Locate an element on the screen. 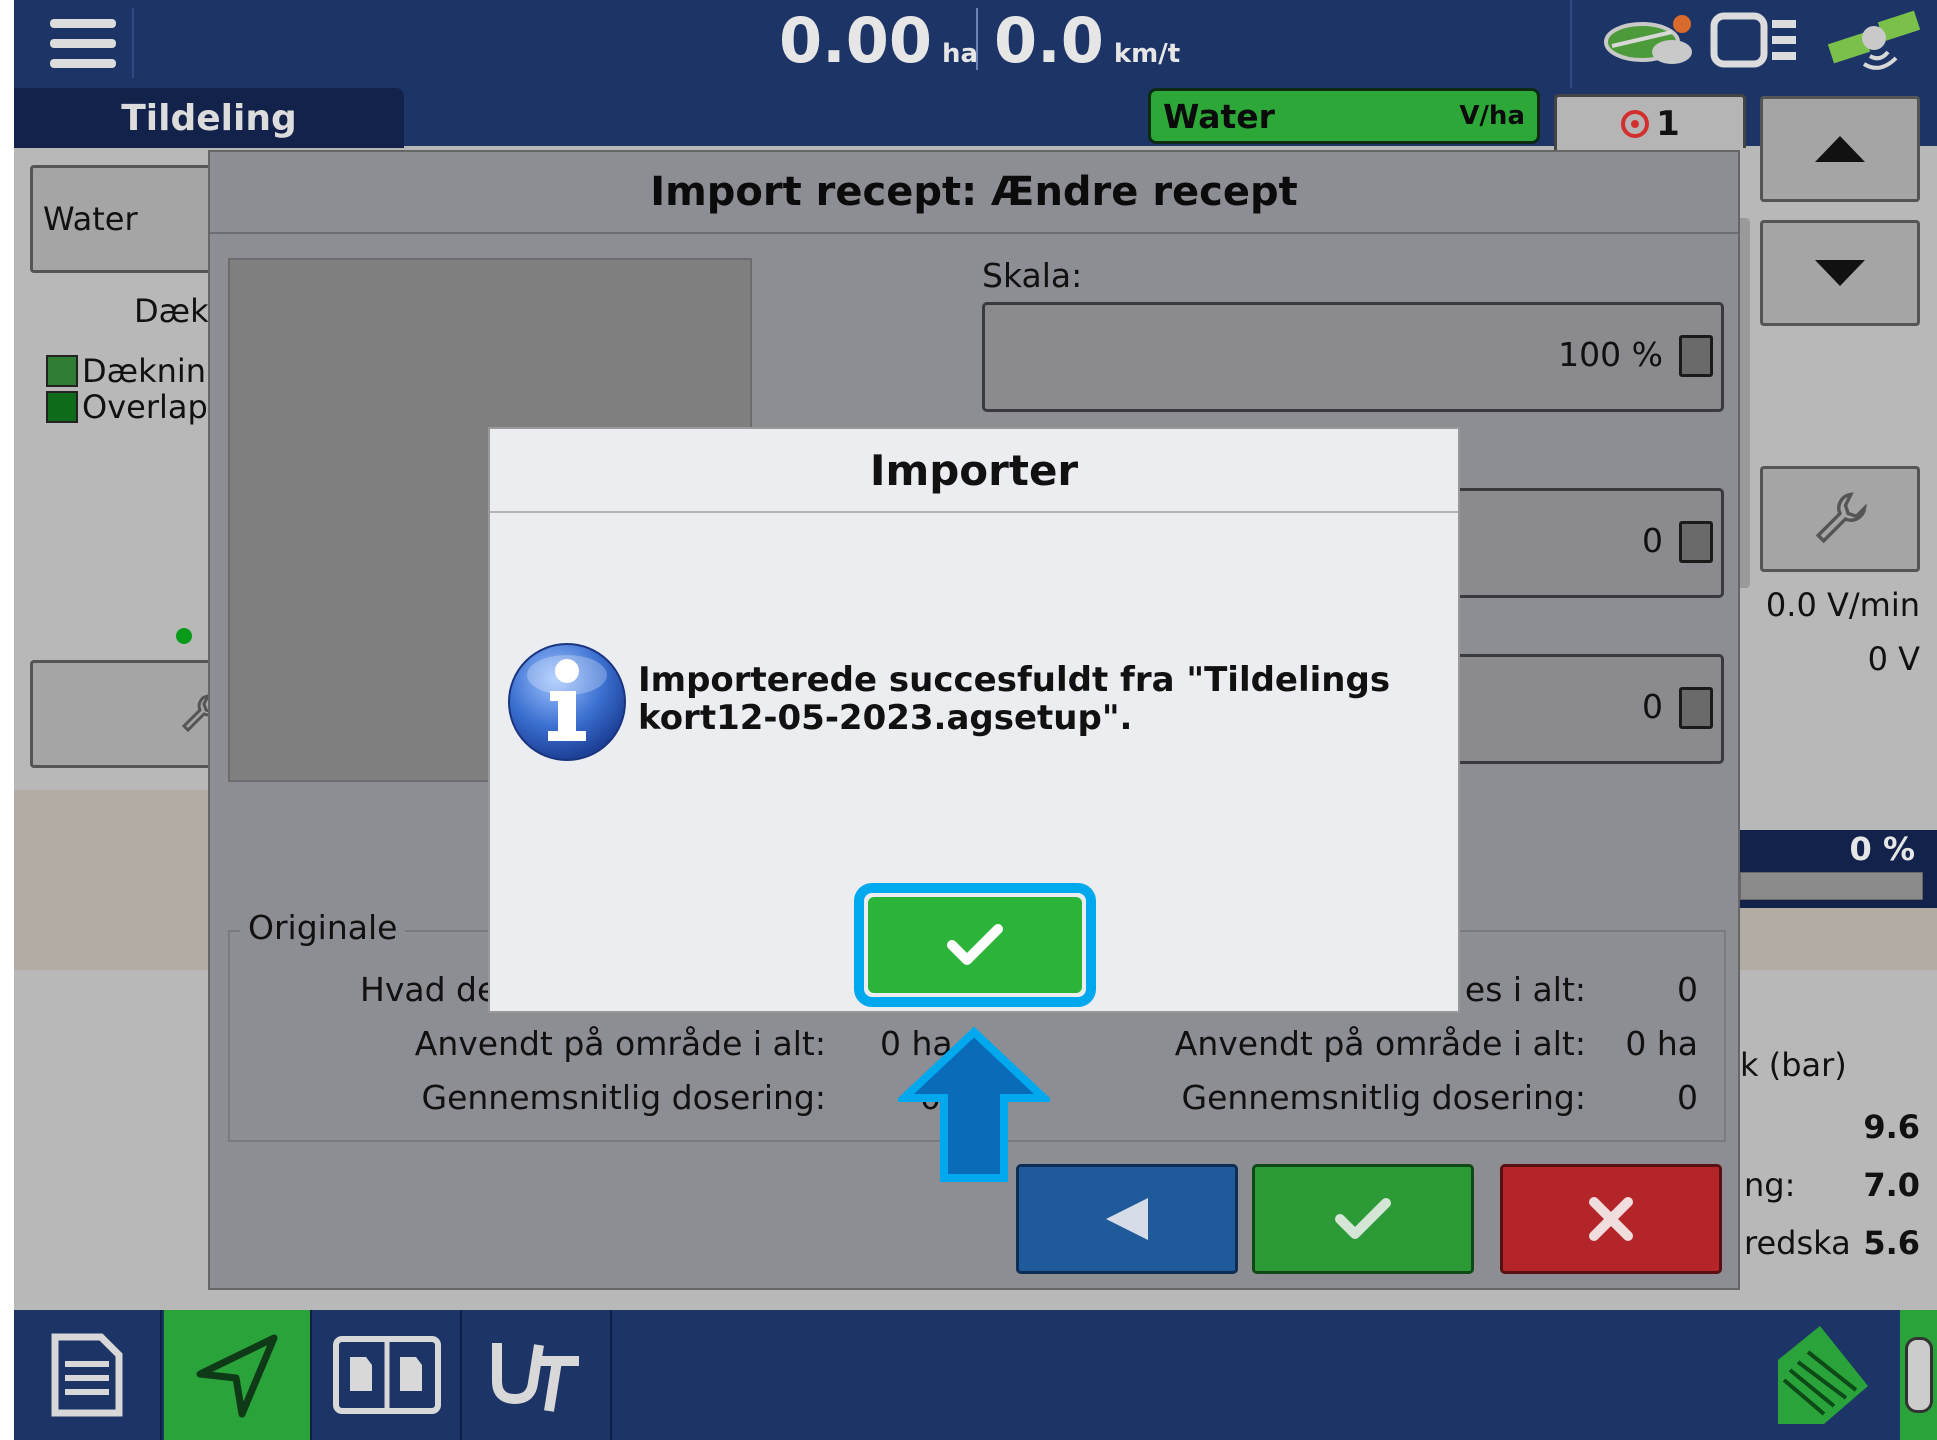 This screenshot has width=1937, height=1440. arrow-up-icon is located at coordinates (1840, 149).